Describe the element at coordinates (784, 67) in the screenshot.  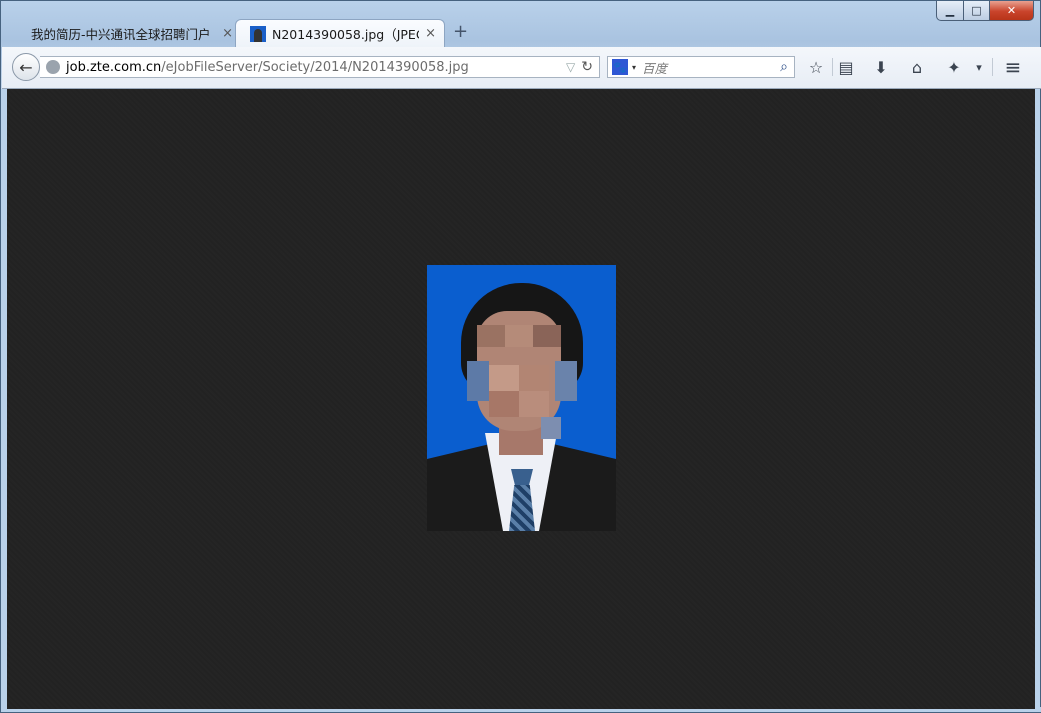
I see `search-icon: ⌕` at that location.